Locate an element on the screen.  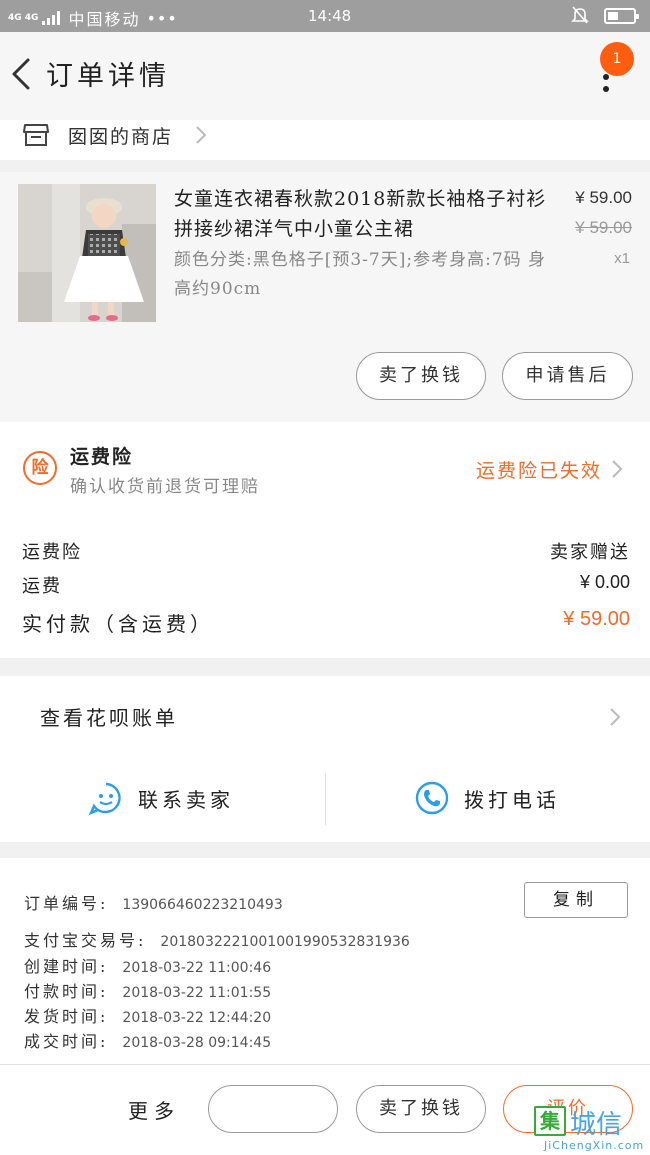
more-button: 更多 is located at coordinates (154, 1109).